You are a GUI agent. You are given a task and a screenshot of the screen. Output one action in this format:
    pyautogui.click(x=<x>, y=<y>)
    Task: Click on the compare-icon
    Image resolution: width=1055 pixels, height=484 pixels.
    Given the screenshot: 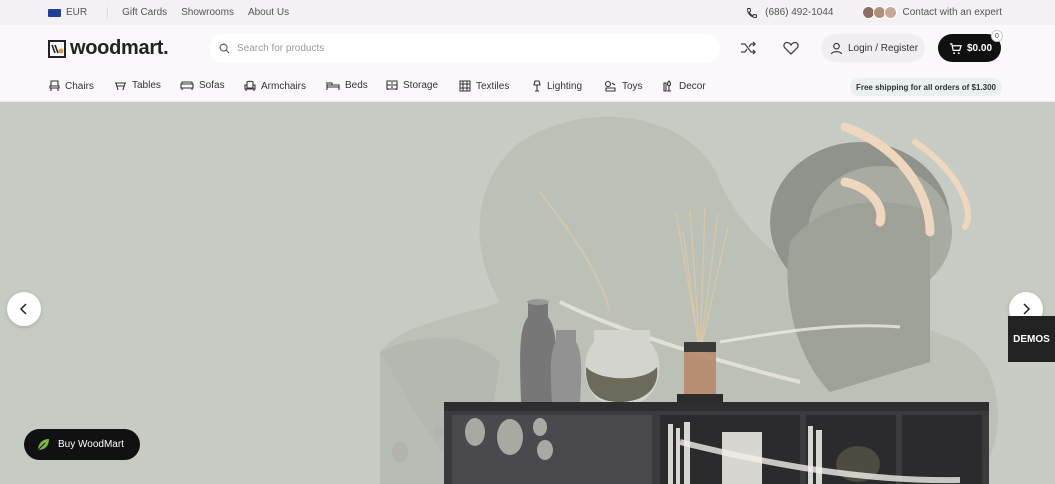 What is the action you would take?
    pyautogui.click(x=748, y=48)
    